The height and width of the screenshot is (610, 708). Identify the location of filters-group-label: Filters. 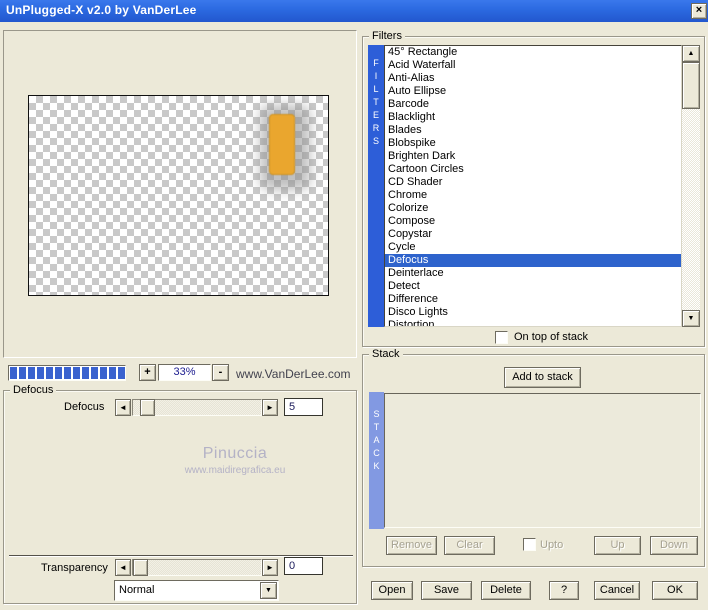
(387, 36).